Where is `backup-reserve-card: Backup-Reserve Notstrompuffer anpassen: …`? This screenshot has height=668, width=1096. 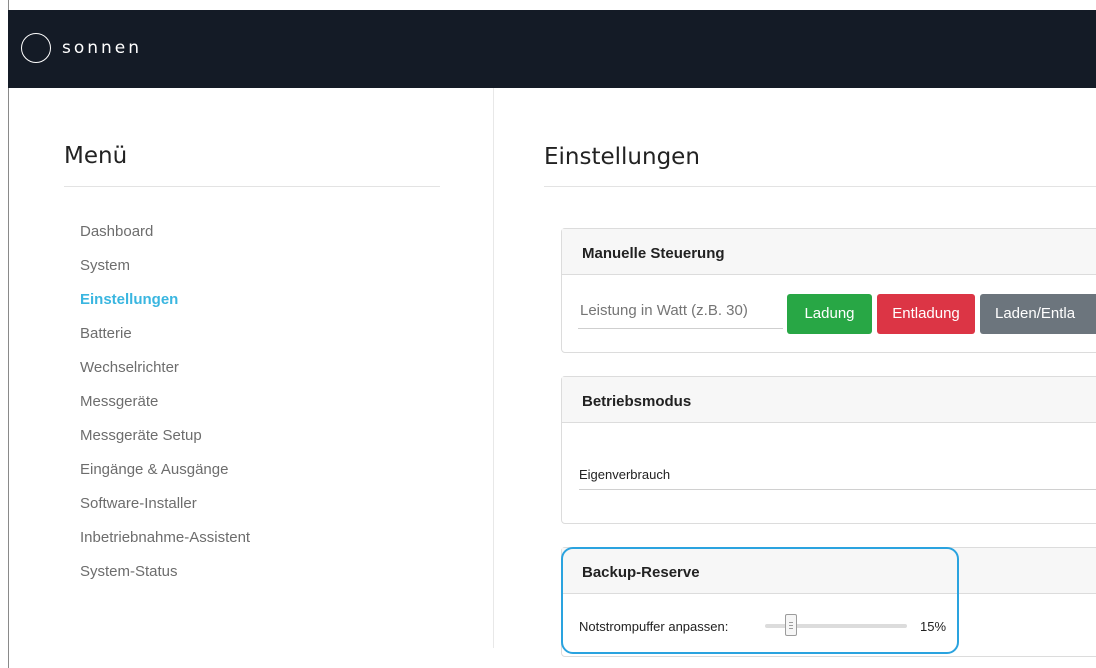 backup-reserve-card: Backup-Reserve Notstrompuffer anpassen: … is located at coordinates (828, 602).